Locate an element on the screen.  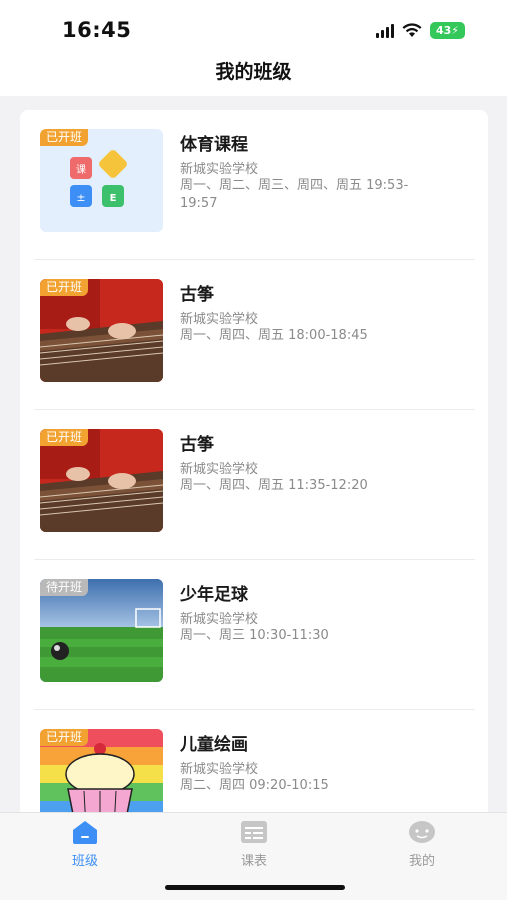
class-title: 体育课程 is located at coordinates (214, 145).